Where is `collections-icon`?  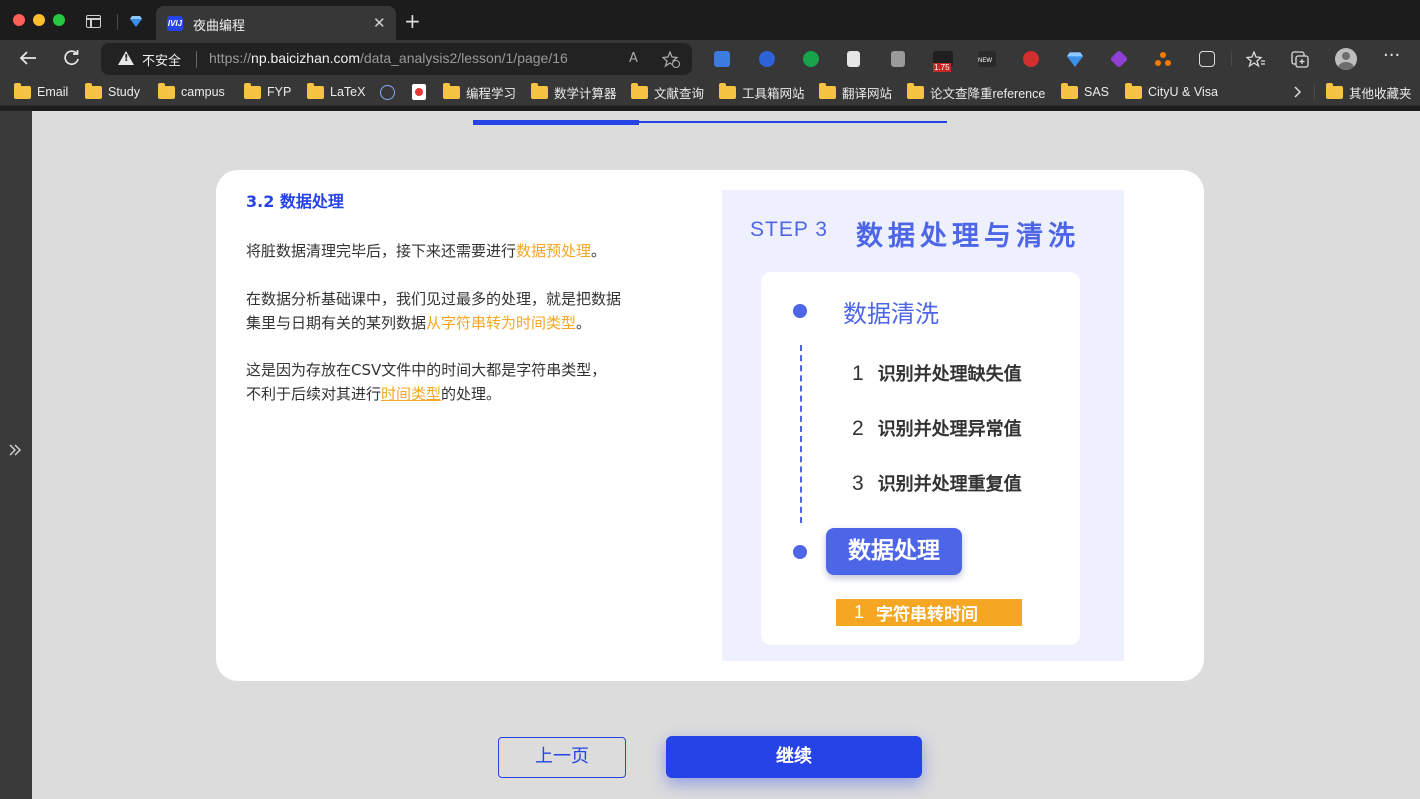 collections-icon is located at coordinates (1300, 59).